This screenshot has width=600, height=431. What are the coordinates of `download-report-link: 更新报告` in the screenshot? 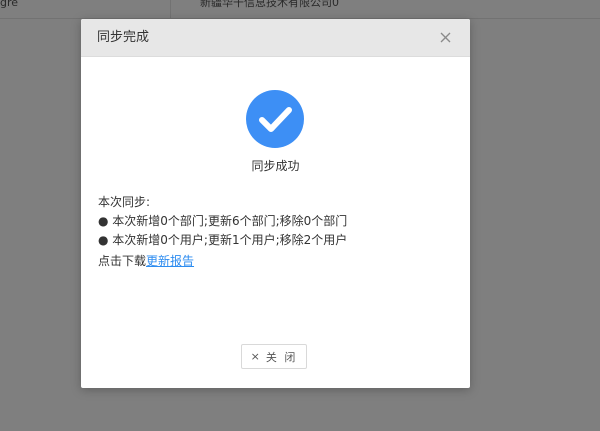 It's located at (170, 261).